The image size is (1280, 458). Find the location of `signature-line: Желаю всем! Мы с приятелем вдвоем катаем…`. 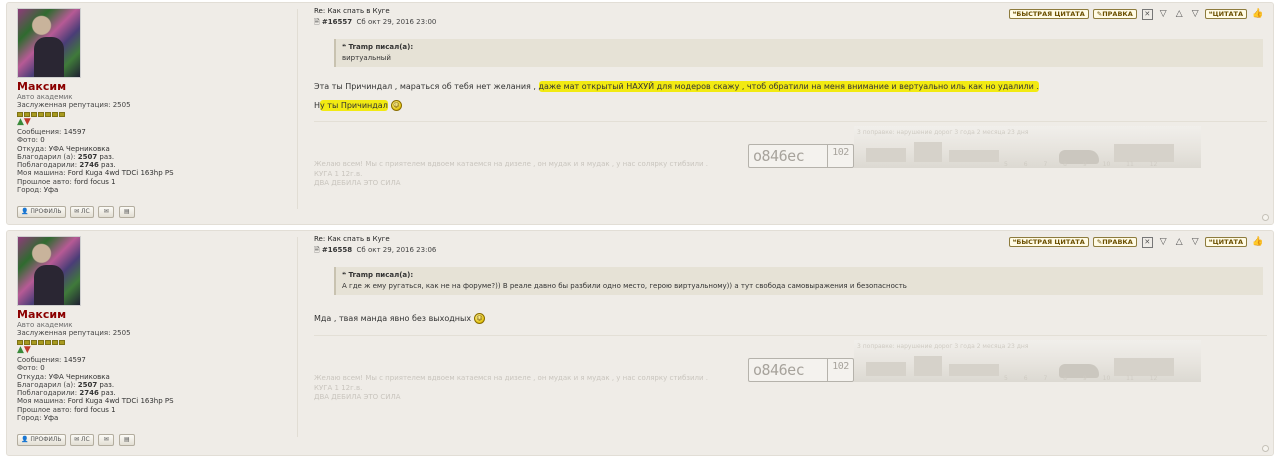

signature-line: Желаю всем! Мы с приятелем вдвоем катаем… is located at coordinates (511, 378).